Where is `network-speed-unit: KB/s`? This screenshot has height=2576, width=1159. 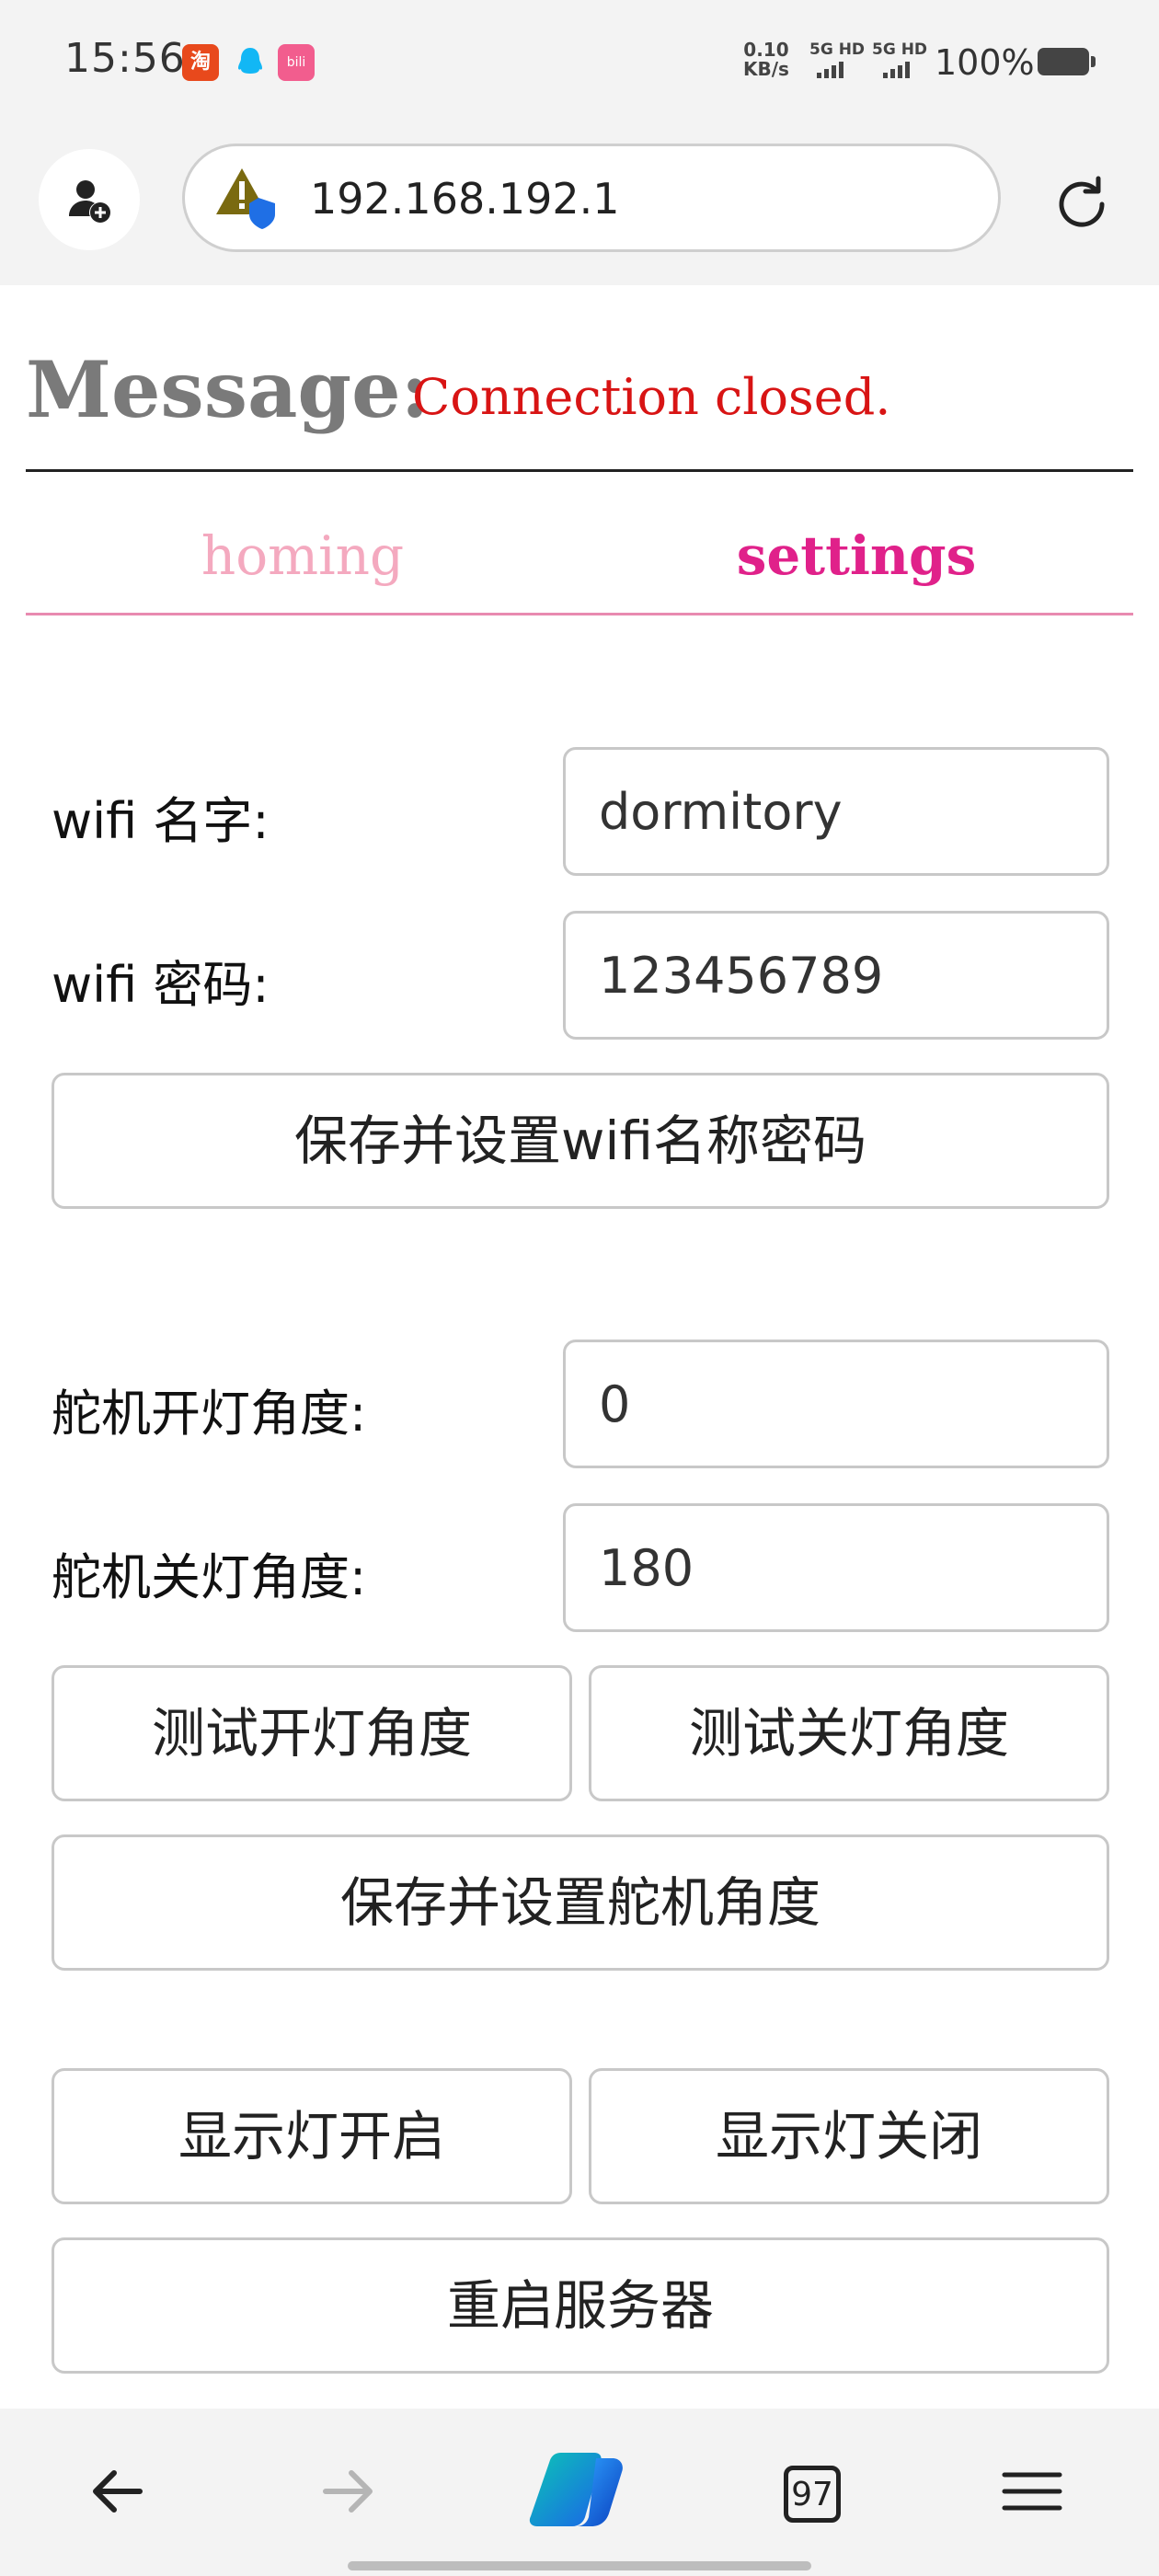
network-speed-unit: KB/s is located at coordinates (766, 69).